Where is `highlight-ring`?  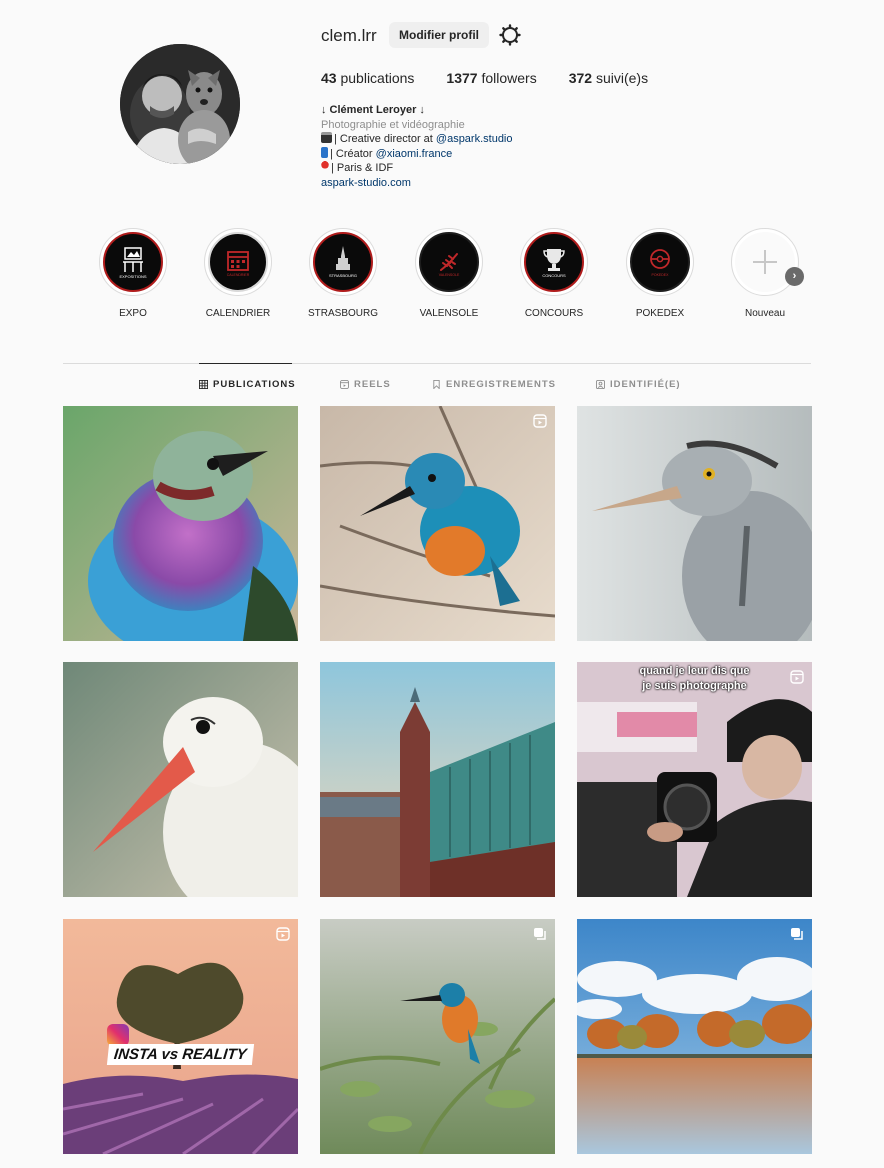 highlight-ring is located at coordinates (765, 262).